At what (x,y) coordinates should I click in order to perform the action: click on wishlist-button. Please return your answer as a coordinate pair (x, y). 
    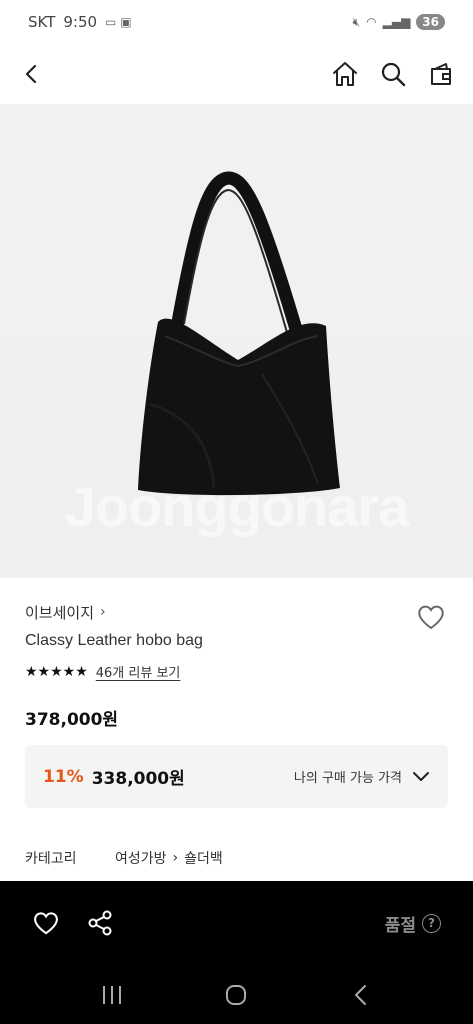
    Looking at the image, I should click on (431, 617).